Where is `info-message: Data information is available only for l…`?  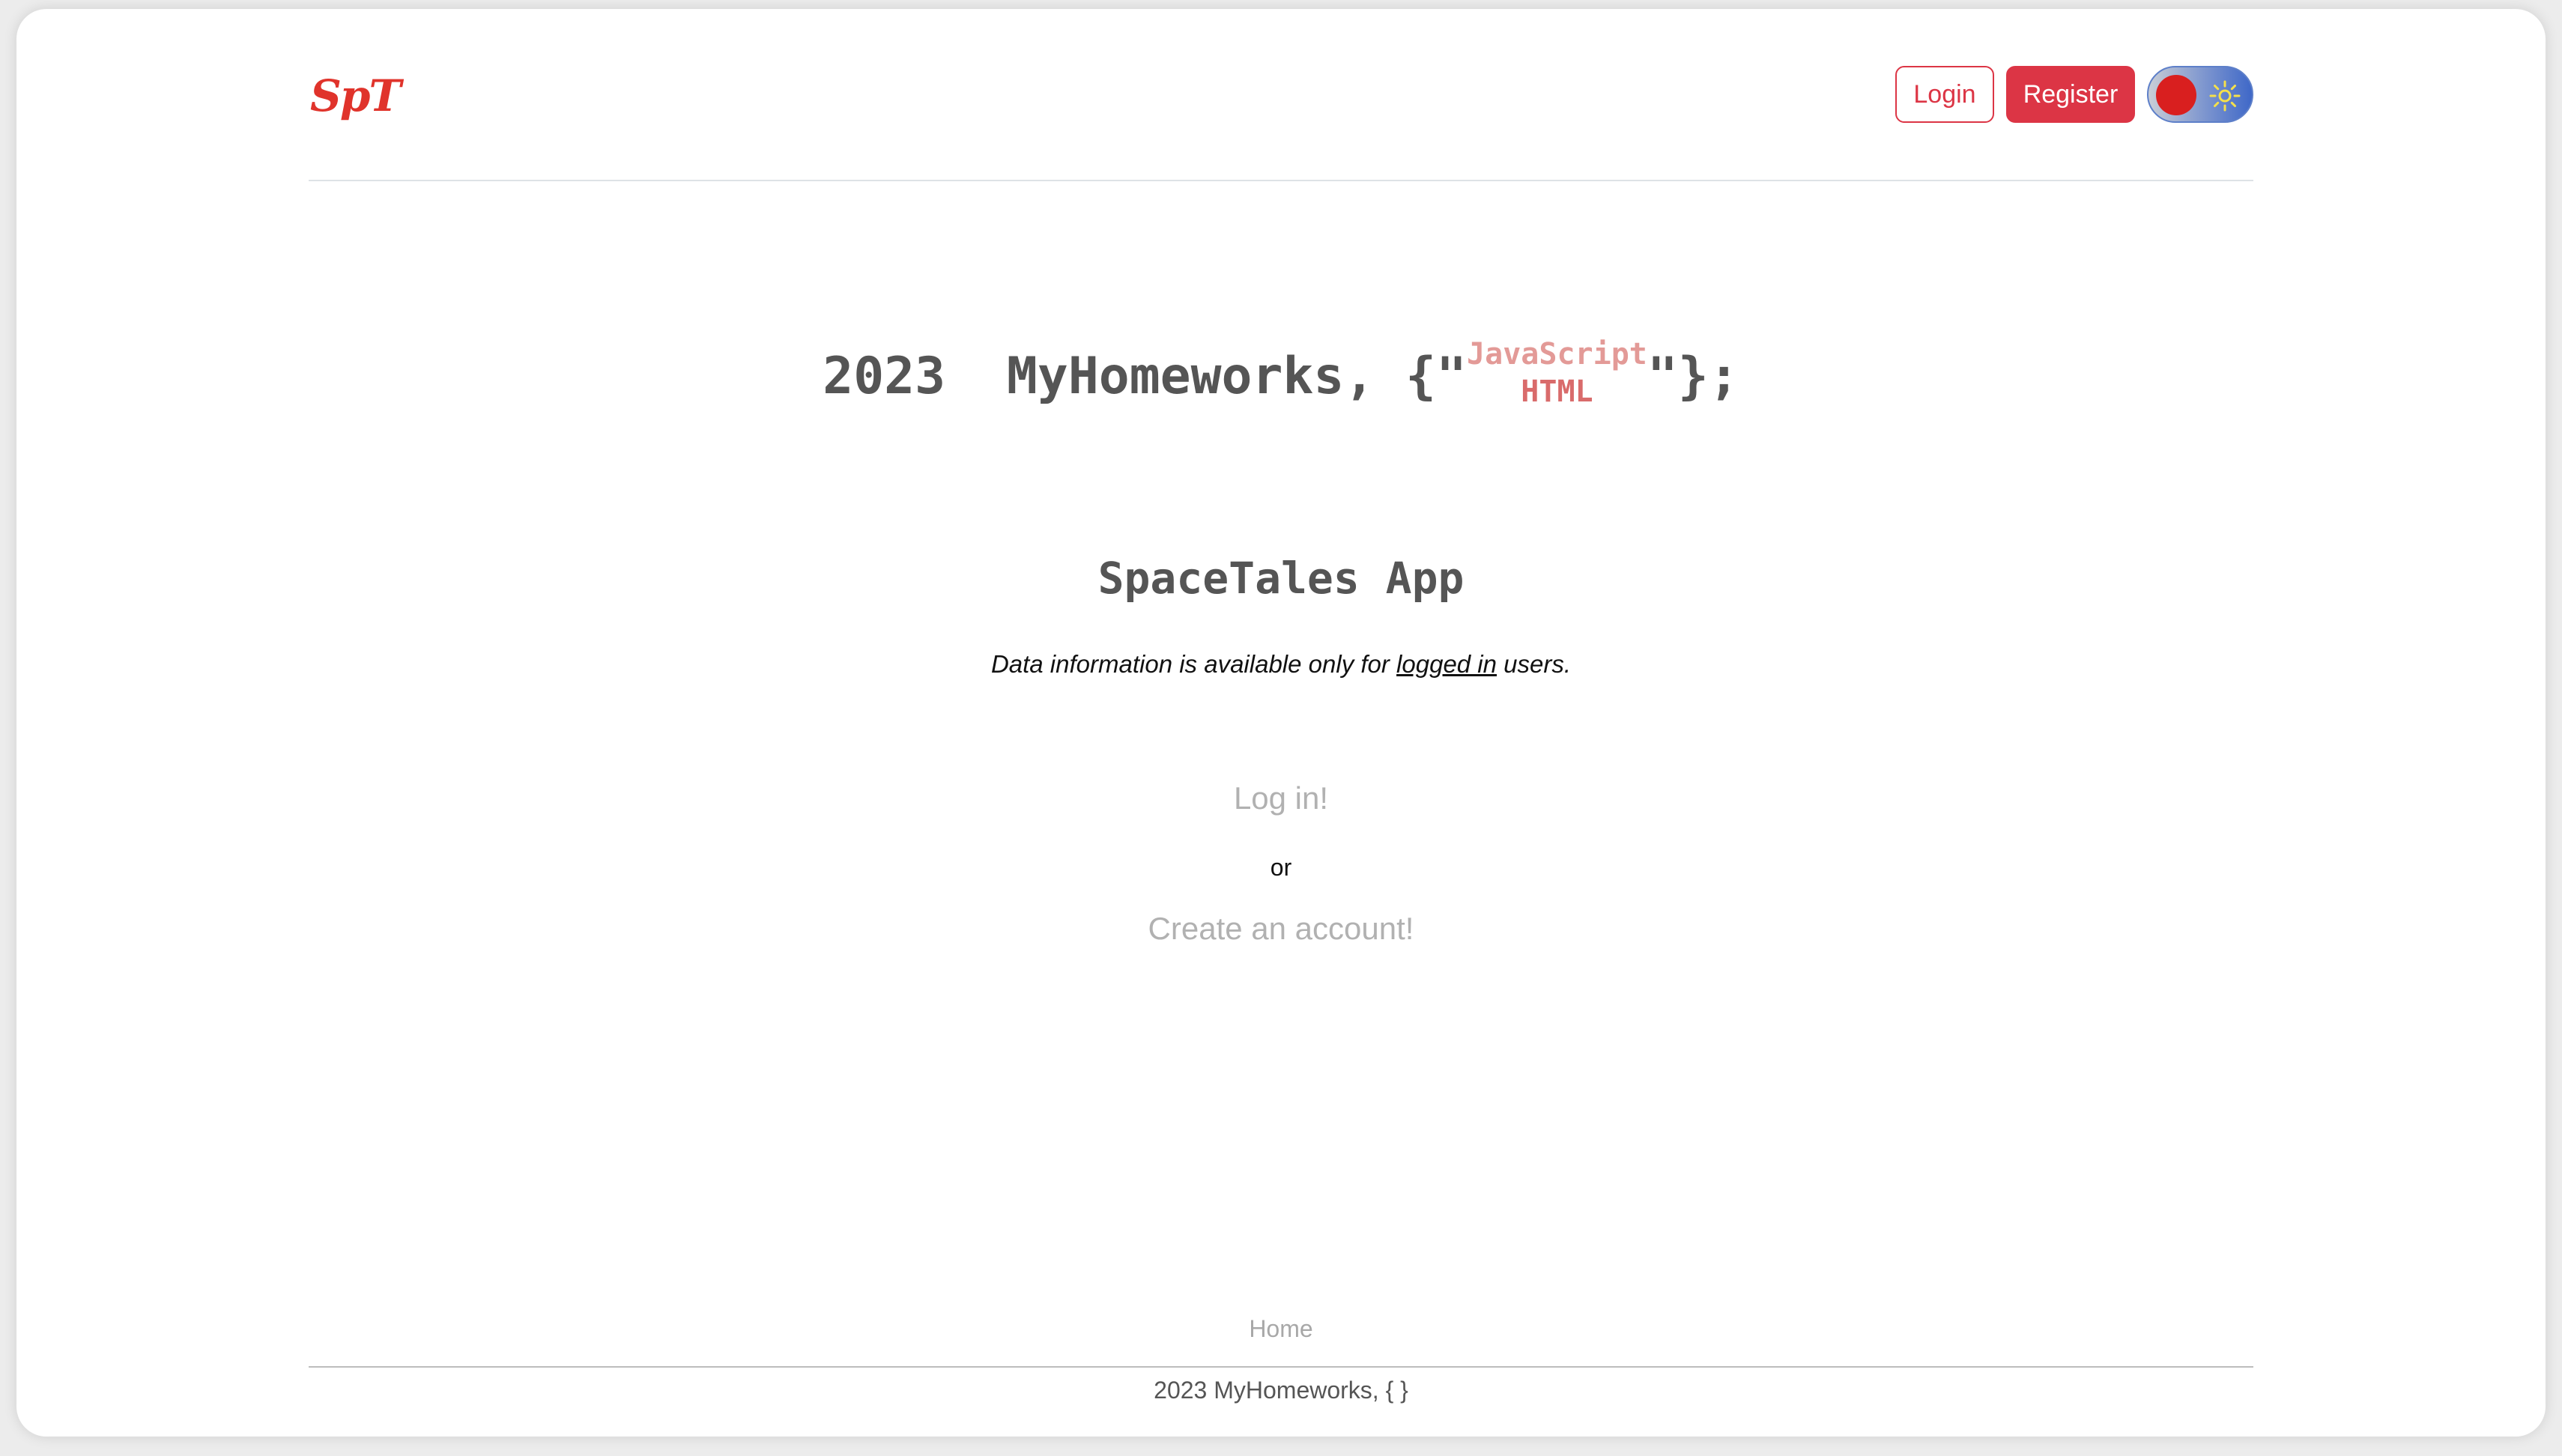
info-message: Data information is available only for l… is located at coordinates (1281, 664).